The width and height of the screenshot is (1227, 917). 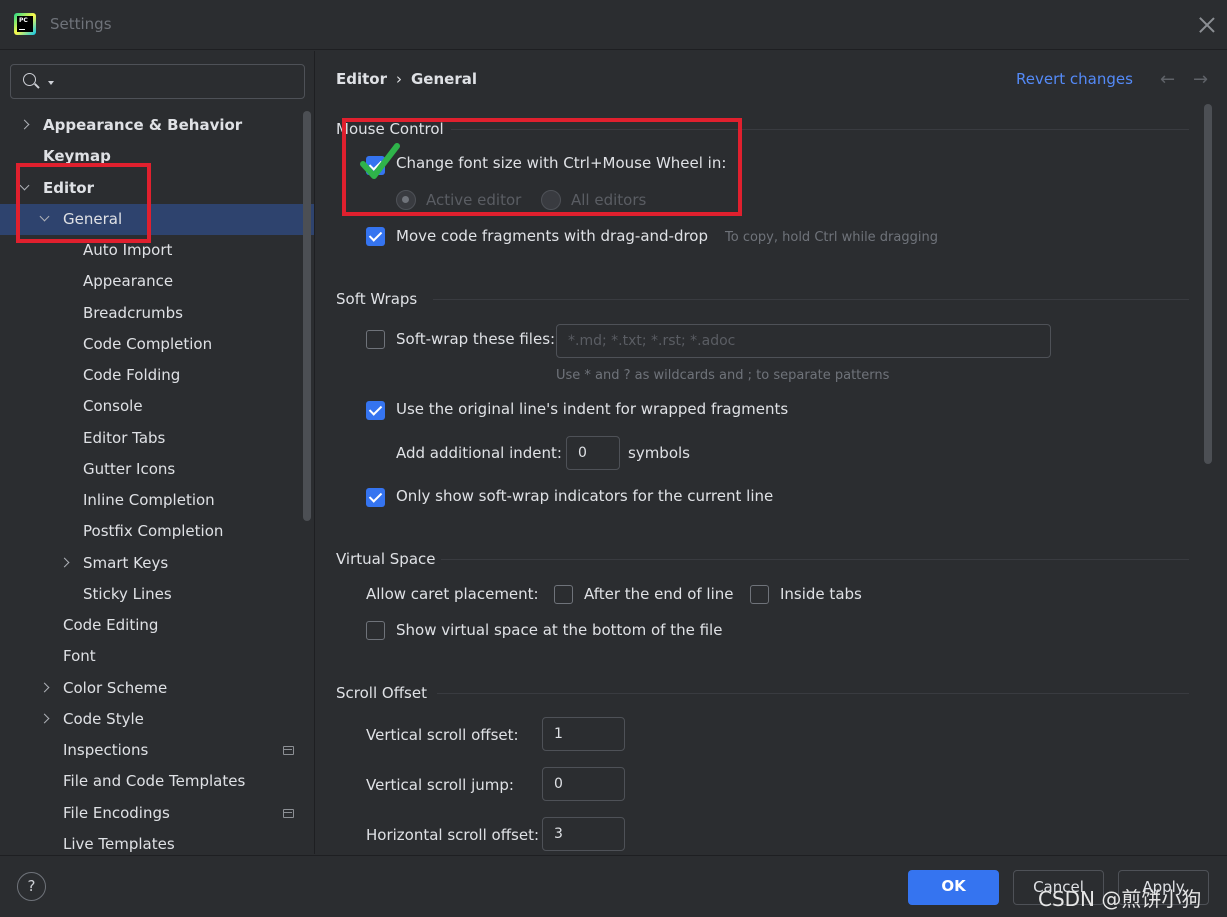 What do you see at coordinates (386, 559) in the screenshot?
I see `section-title-virtual-space: Virtual Space` at bounding box center [386, 559].